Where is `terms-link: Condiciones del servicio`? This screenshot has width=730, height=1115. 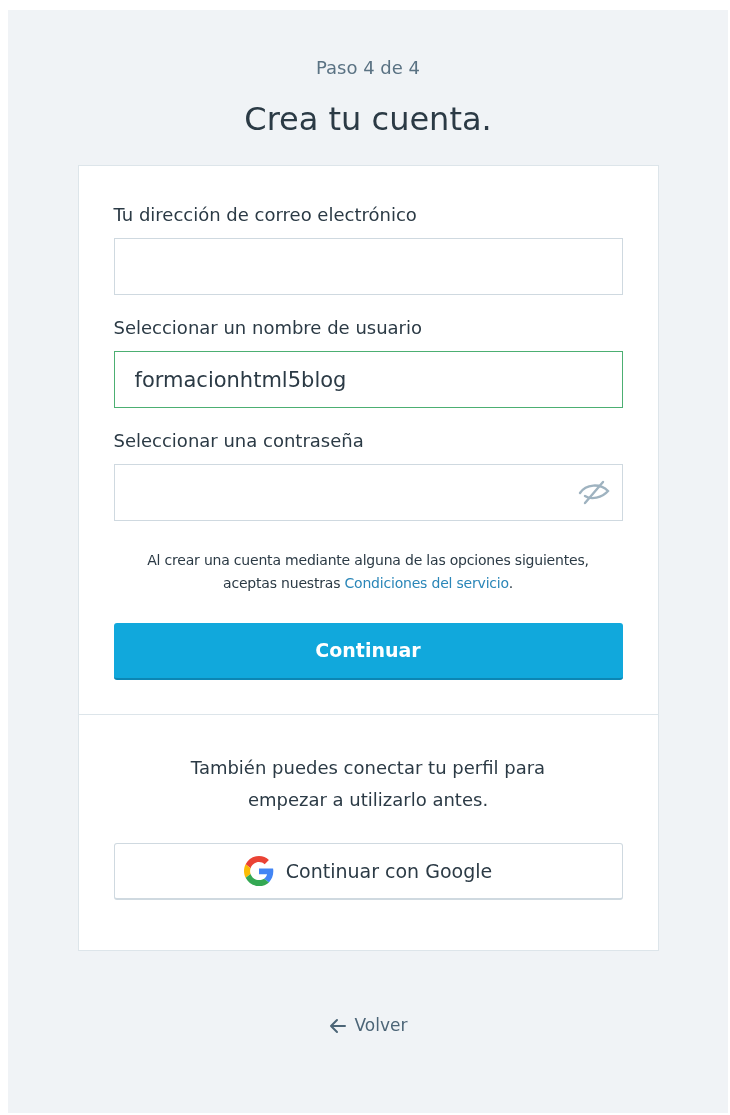
terms-link: Condiciones del servicio is located at coordinates (426, 583).